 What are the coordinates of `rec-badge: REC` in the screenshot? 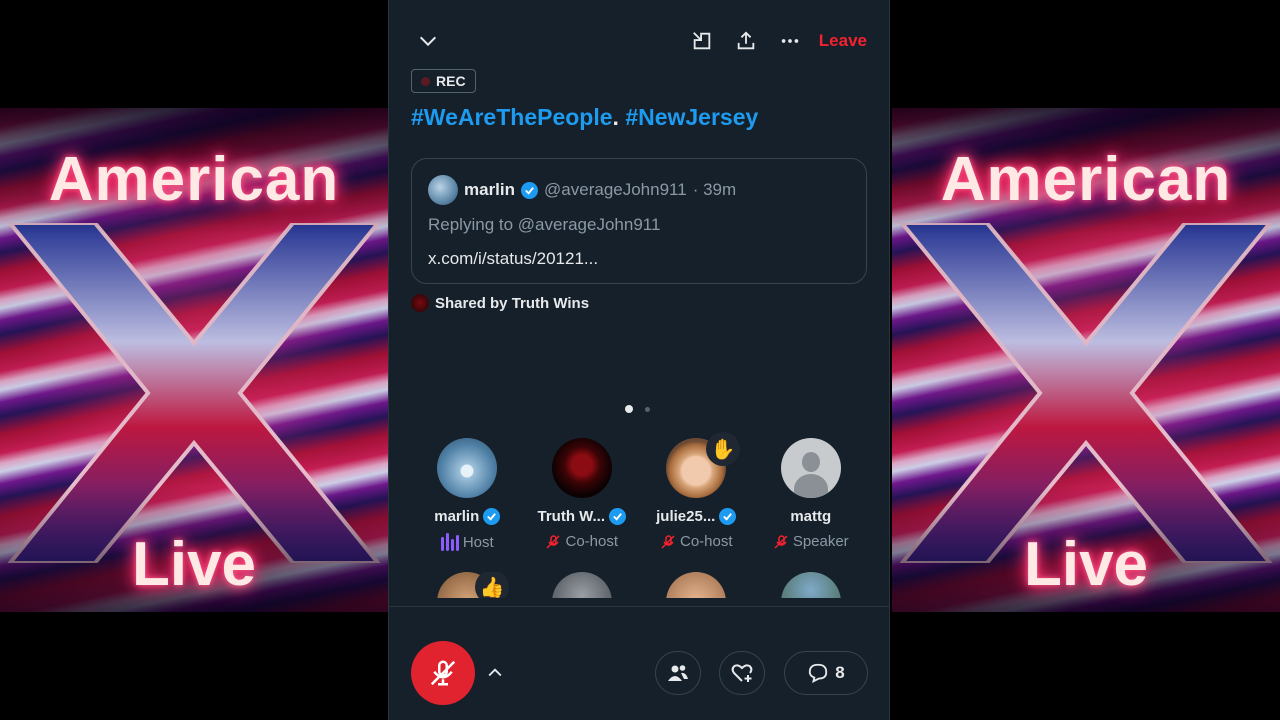 It's located at (443, 81).